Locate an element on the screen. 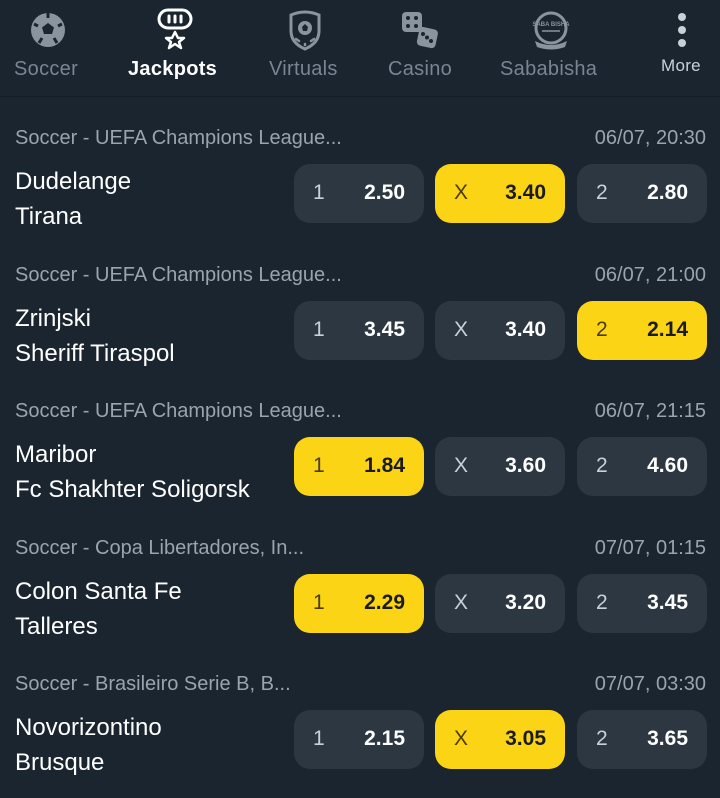 The width and height of the screenshot is (720, 798). away-team: Tirana is located at coordinates (48, 217).